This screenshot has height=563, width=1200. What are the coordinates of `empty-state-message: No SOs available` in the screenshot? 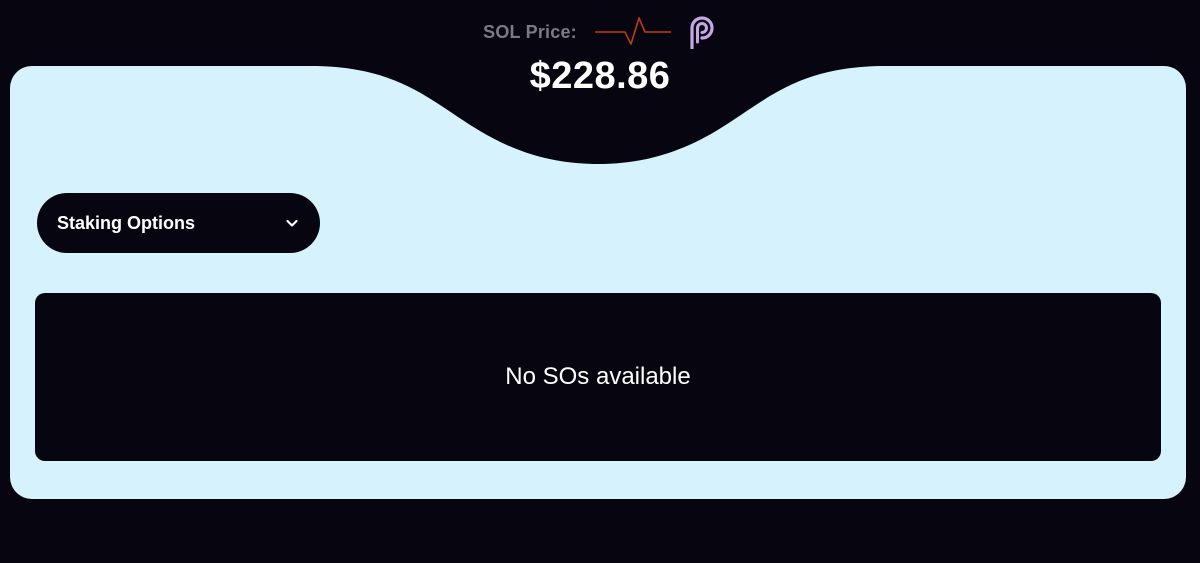 It's located at (598, 376).